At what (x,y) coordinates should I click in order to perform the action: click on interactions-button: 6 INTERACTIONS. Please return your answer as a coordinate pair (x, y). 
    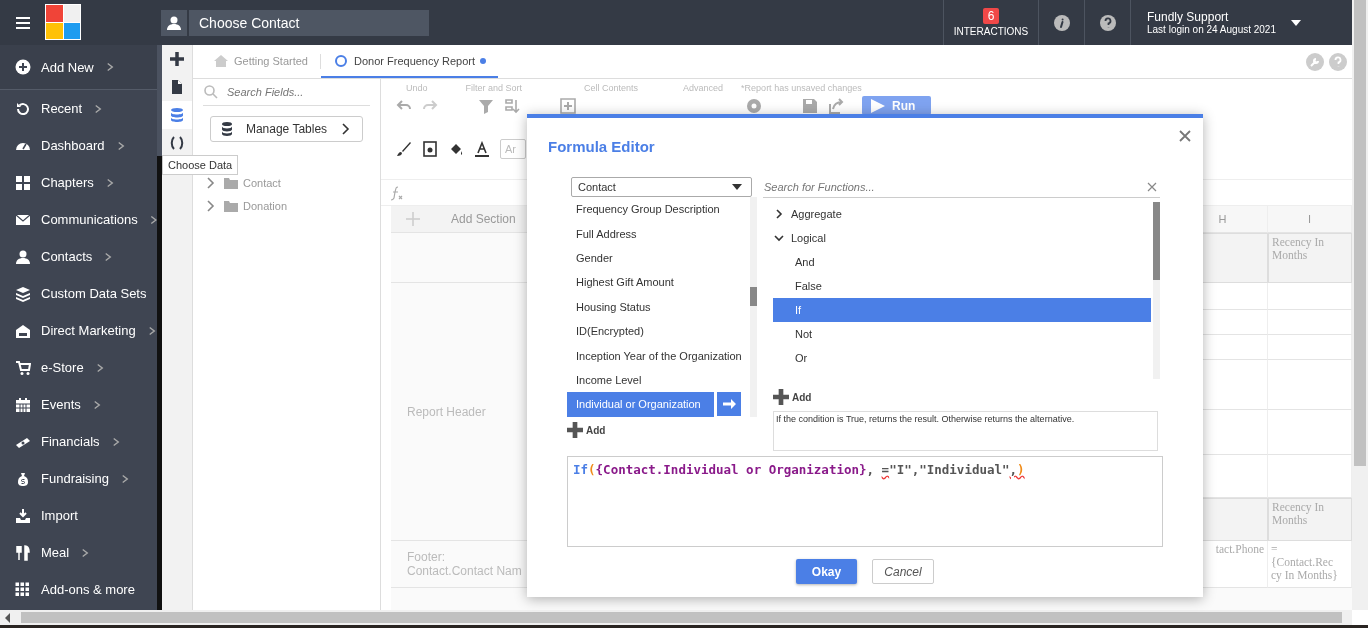
    Looking at the image, I should click on (990, 22).